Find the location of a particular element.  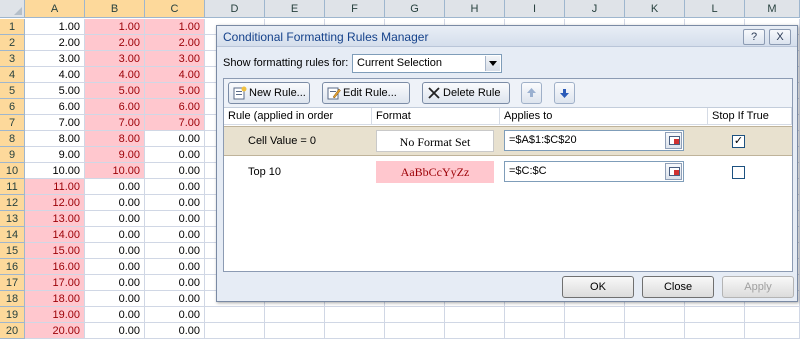

cell-a2: 2.00 is located at coordinates (55, 43).